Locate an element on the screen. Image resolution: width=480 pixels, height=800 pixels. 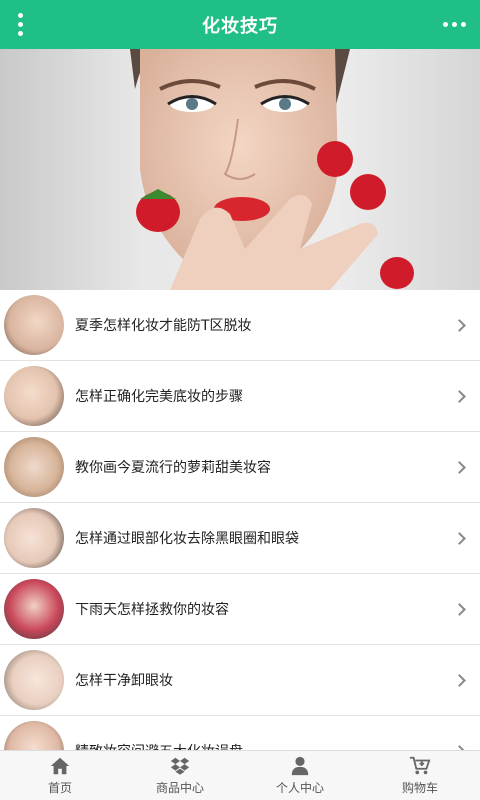
face-makeup-thumbnail is located at coordinates (34, 325).